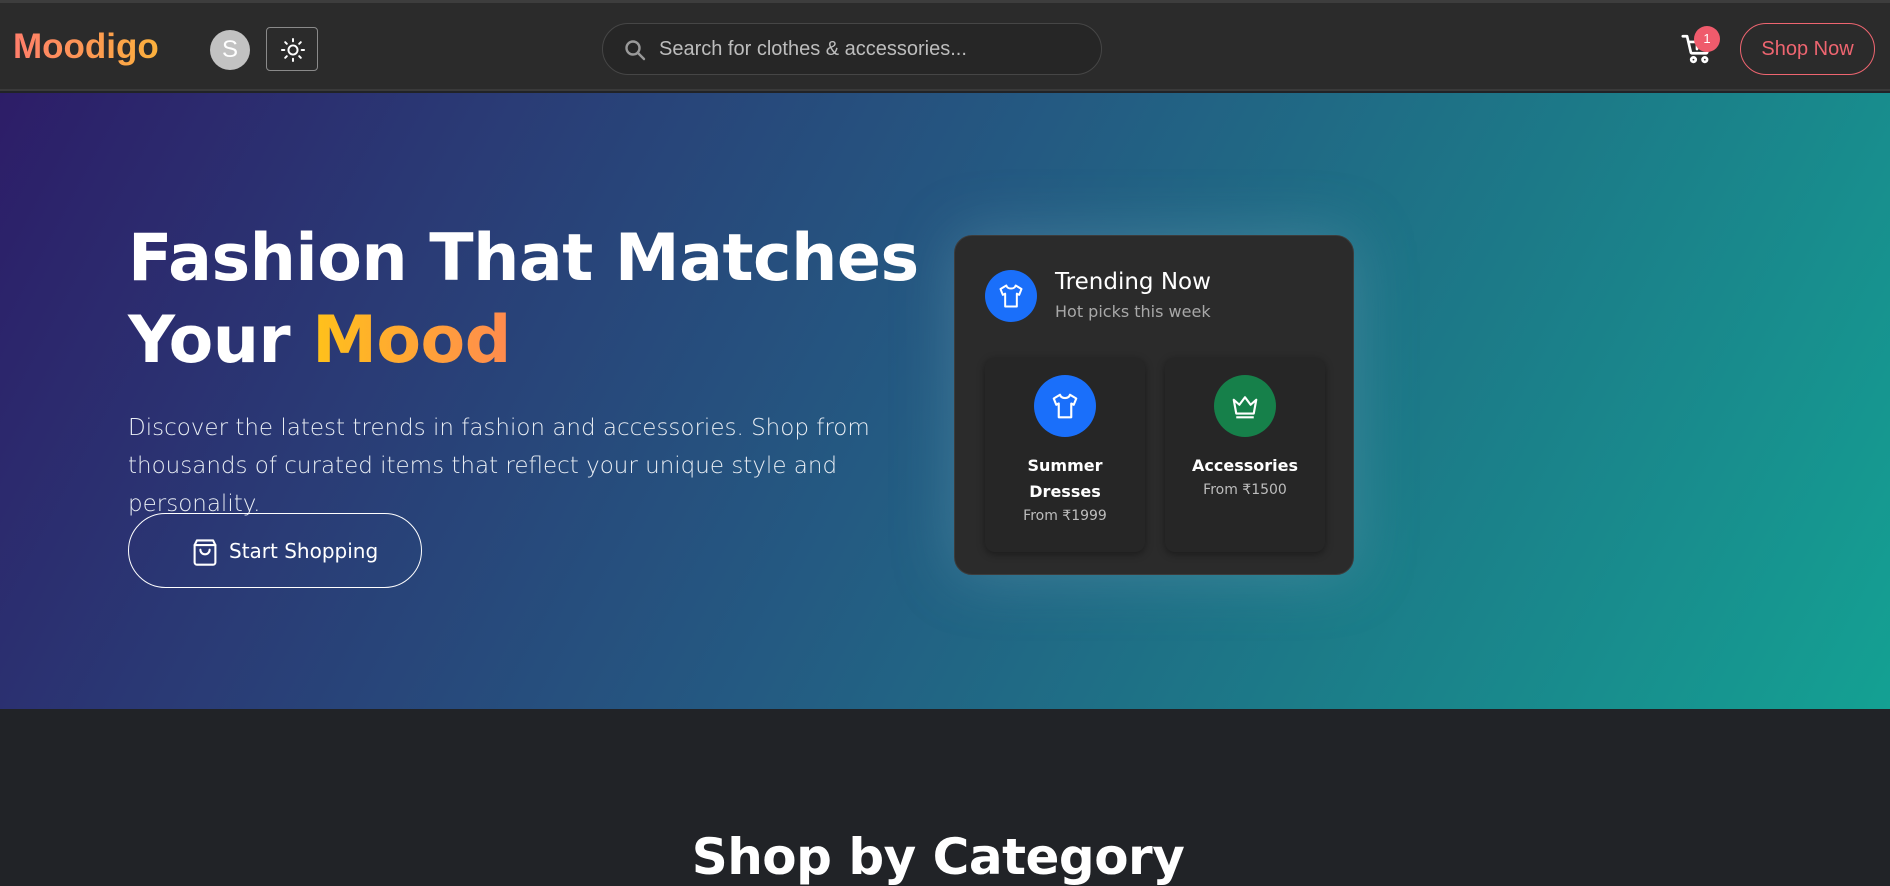  I want to click on brand-logo: Moodigo, so click(86, 47).